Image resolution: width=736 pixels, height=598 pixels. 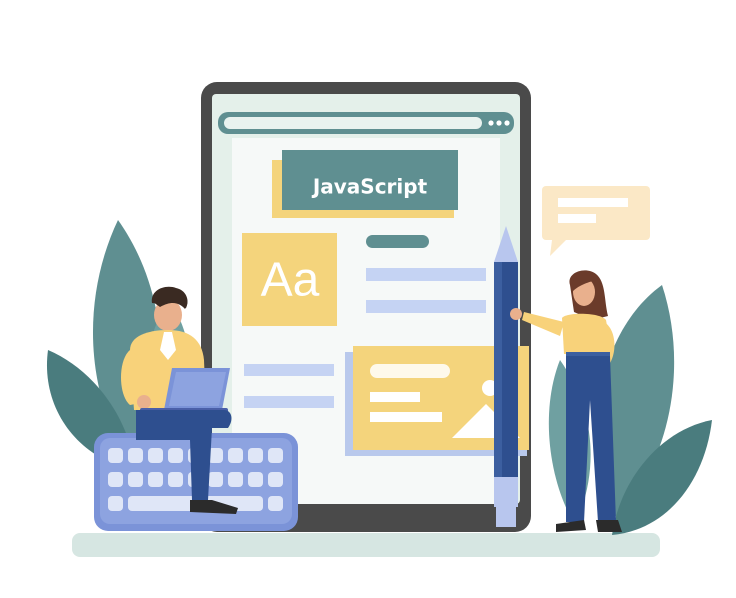 I want to click on font-sample-text: Aa, so click(x=290, y=280).